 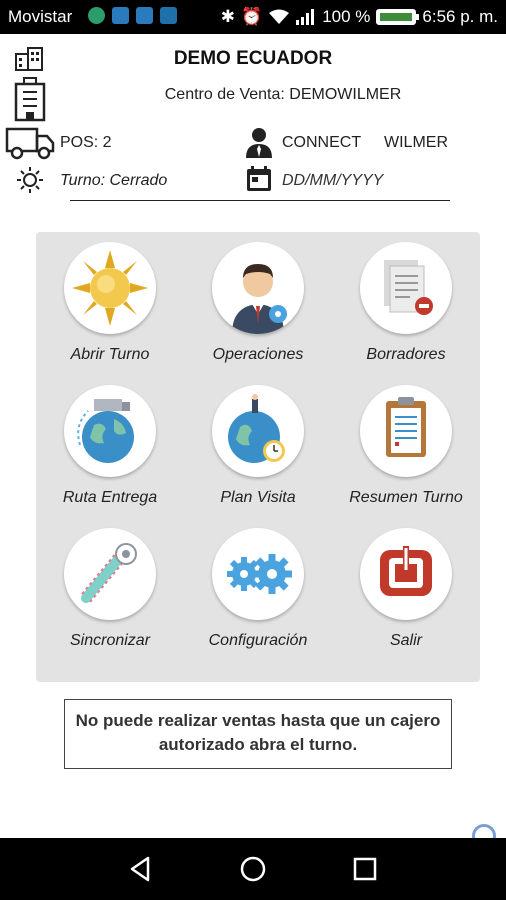 I want to click on clipboard-icon, so click(x=406, y=427).